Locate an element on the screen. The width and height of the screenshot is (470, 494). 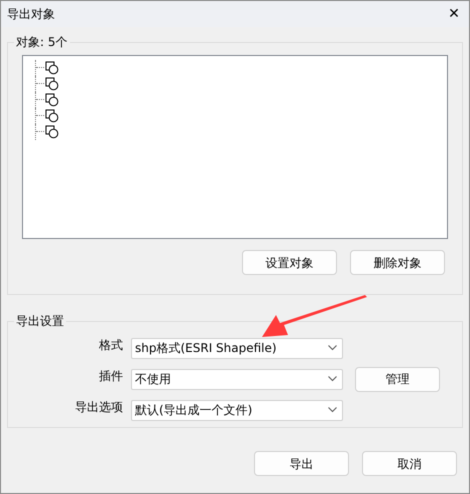
close-button: ✕ is located at coordinates (454, 14).